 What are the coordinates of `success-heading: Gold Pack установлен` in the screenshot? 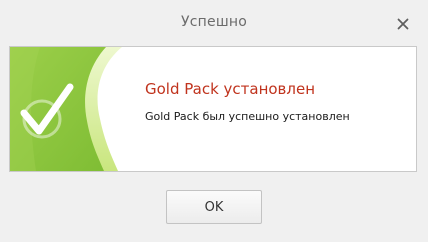 It's located at (230, 89).